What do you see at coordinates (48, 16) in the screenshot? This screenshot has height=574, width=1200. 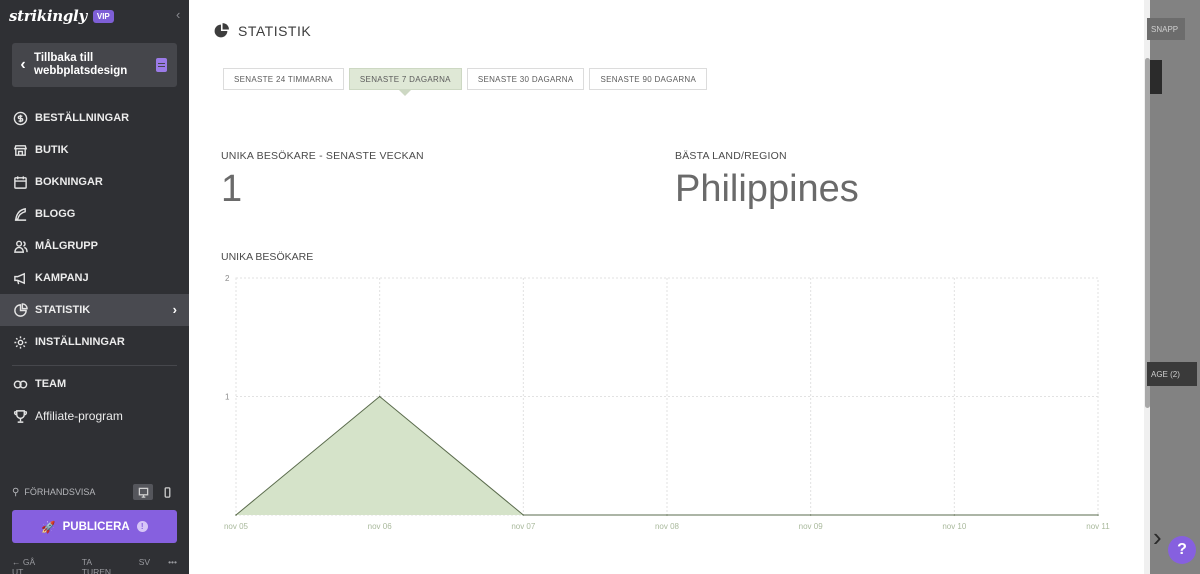 I see `brand-logo: strikingly` at bounding box center [48, 16].